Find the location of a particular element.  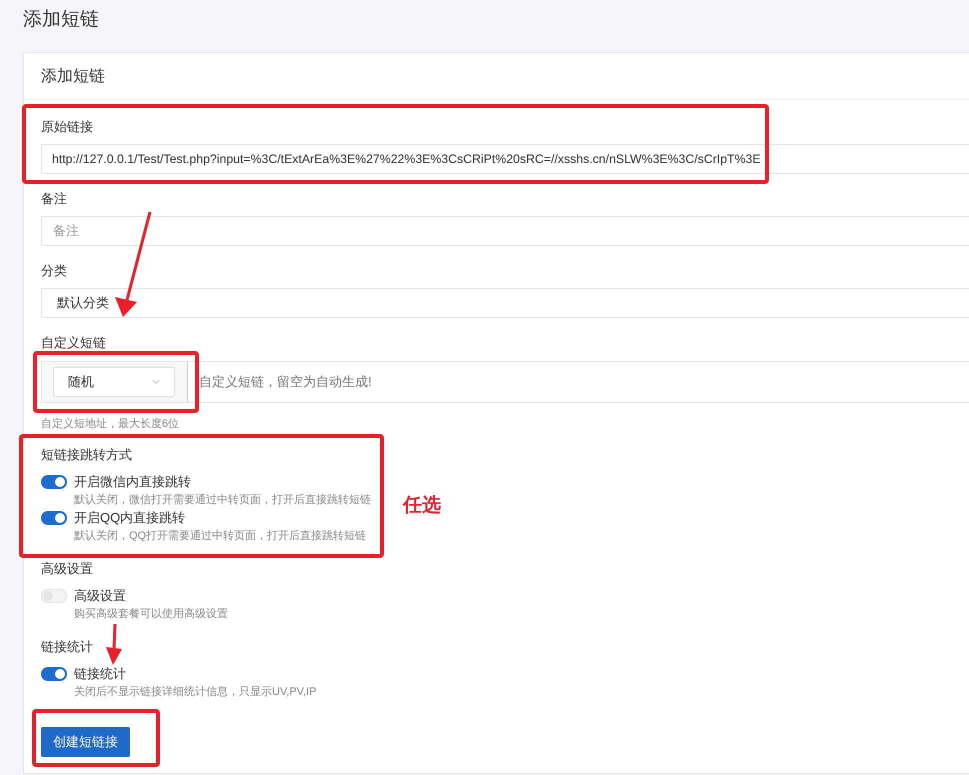

option-description: 购买高级套餐可以使用高级设置 is located at coordinates (151, 614).